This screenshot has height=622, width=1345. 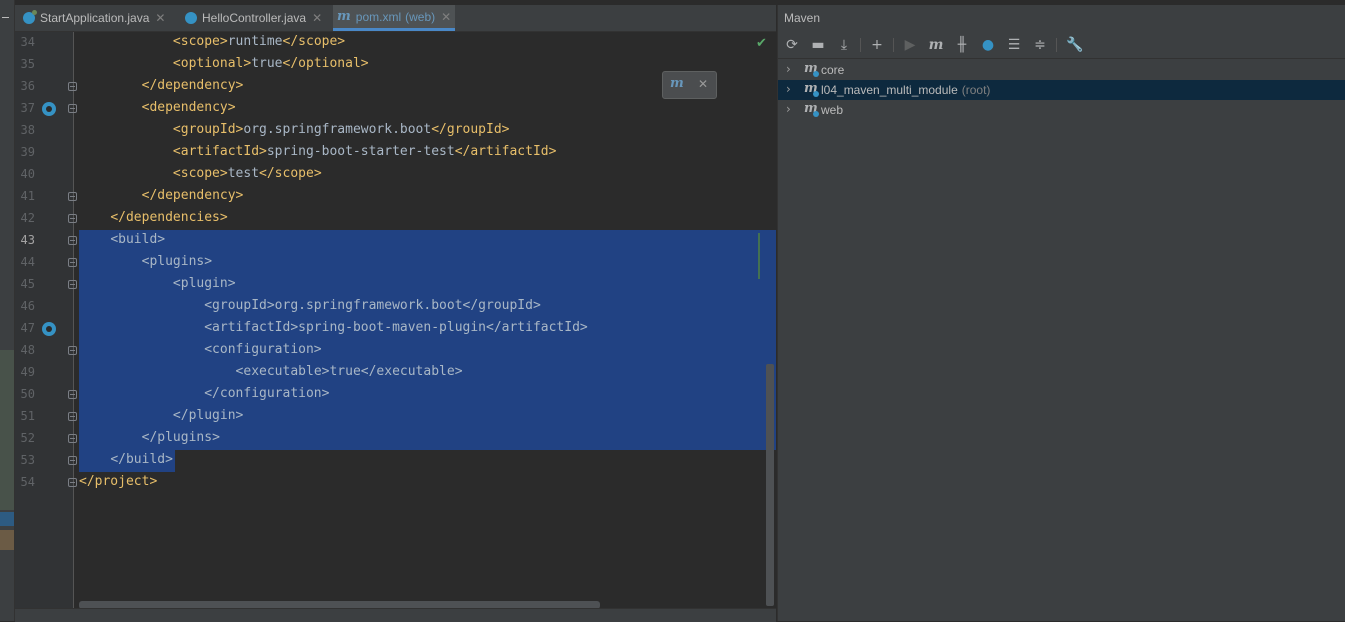 I want to click on reload-icon: ⟳, so click(x=792, y=45).